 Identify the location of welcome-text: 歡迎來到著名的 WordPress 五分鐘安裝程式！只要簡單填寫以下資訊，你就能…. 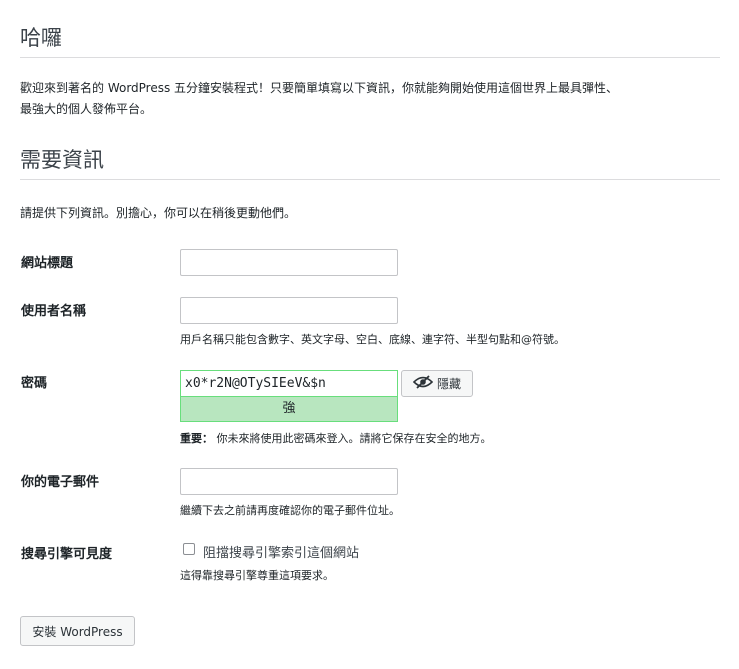
(319, 99).